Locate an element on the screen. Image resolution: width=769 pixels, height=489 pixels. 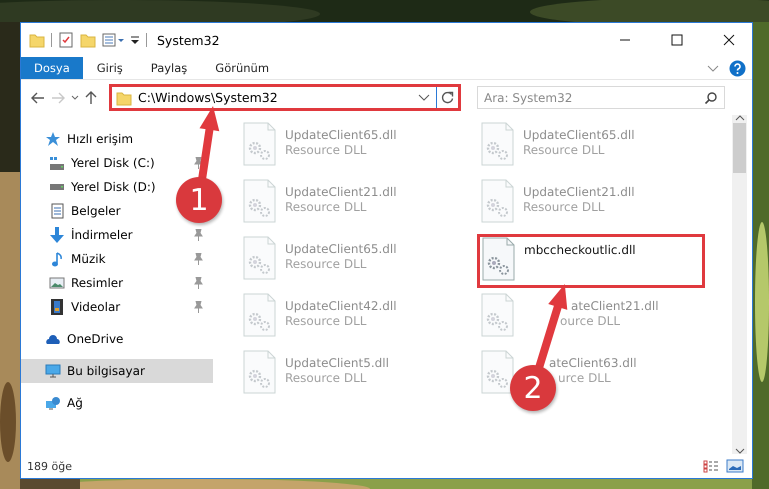
ribbon-tab: Dosya is located at coordinates (52, 68).